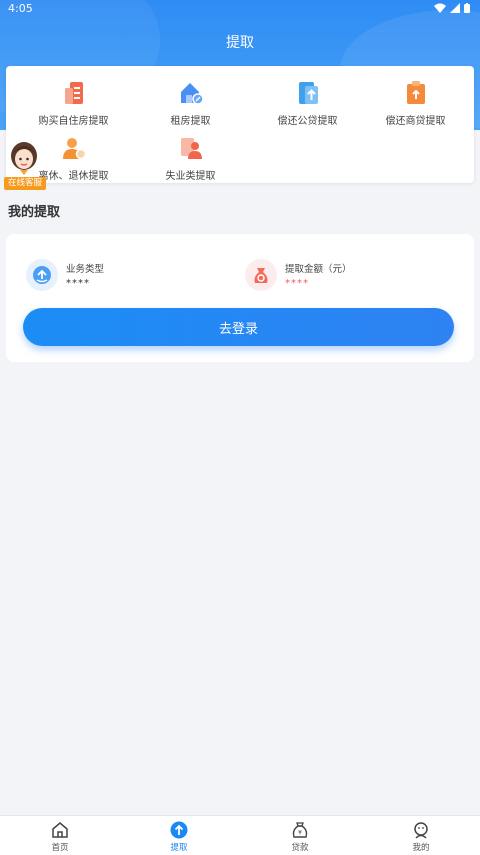 This screenshot has height=855, width=480. Describe the element at coordinates (421, 830) in the screenshot. I see `profile-icon` at that location.